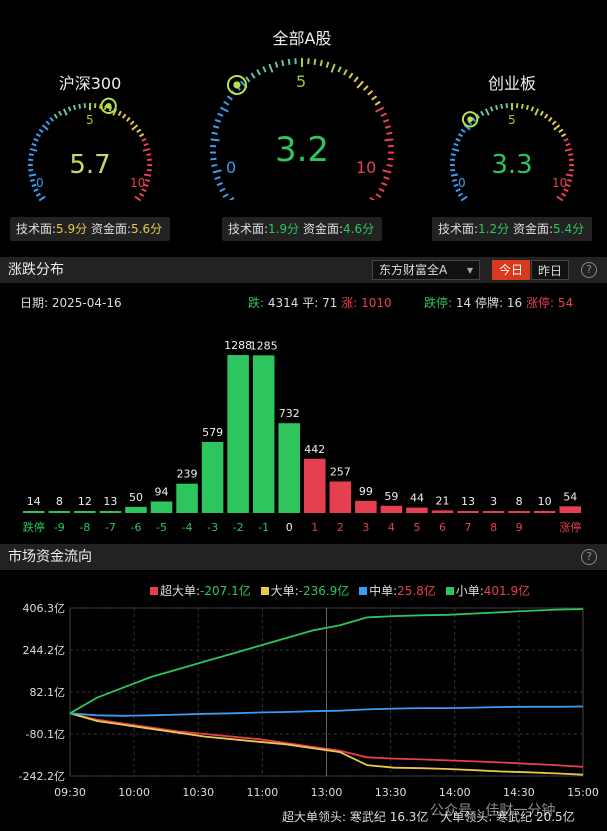 This screenshot has height=831, width=607. I want to click on today-button: 今日, so click(511, 270).